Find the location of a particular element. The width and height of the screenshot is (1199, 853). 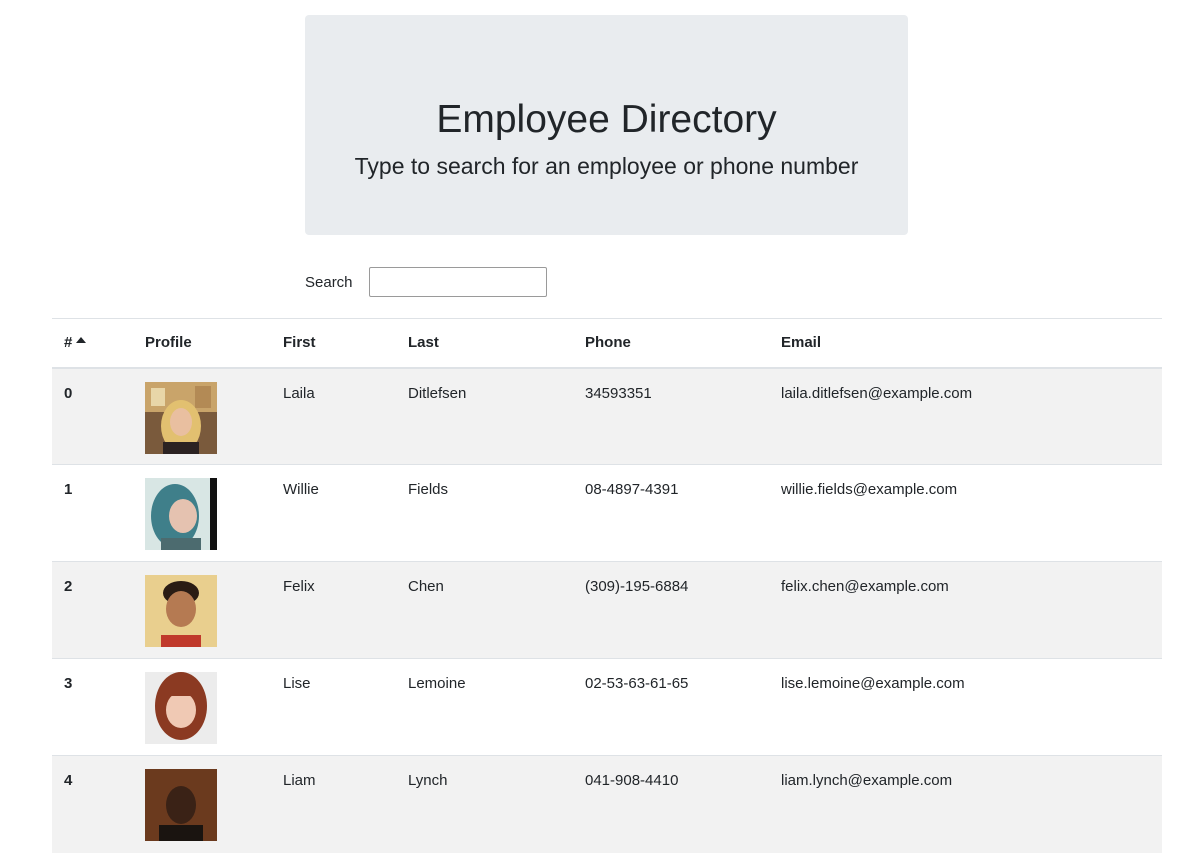

cell-first: Willie is located at coordinates (333, 513).